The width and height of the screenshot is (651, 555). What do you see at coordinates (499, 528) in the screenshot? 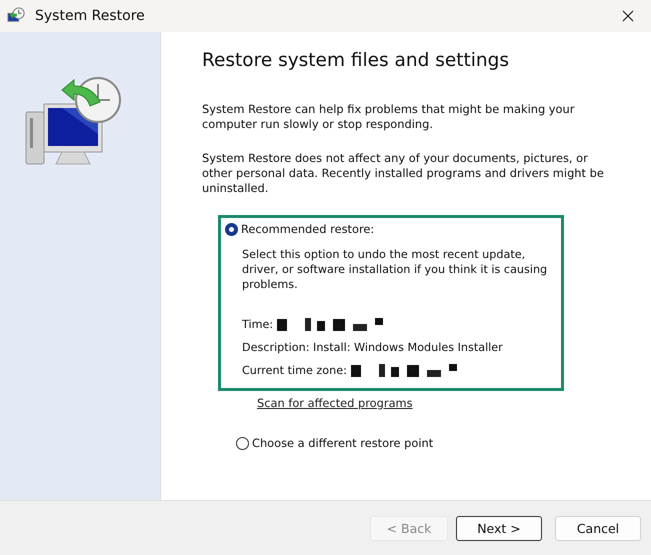
I see `dialog-button: Next >` at bounding box center [499, 528].